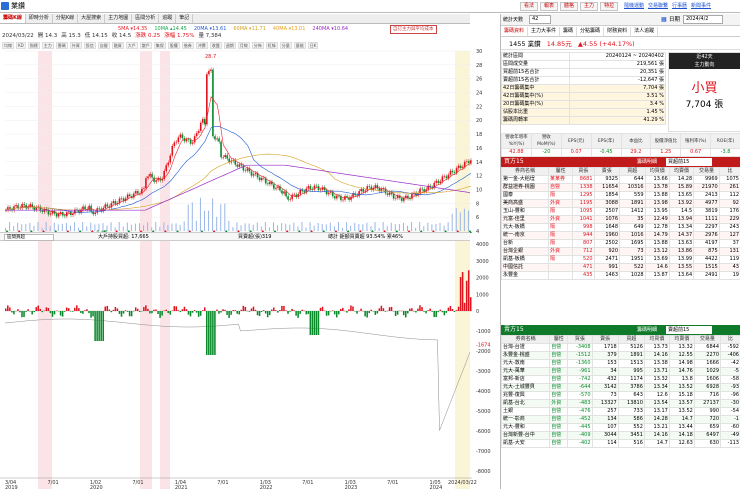  I want to click on tab-5: 區間分析, so click(146, 18).